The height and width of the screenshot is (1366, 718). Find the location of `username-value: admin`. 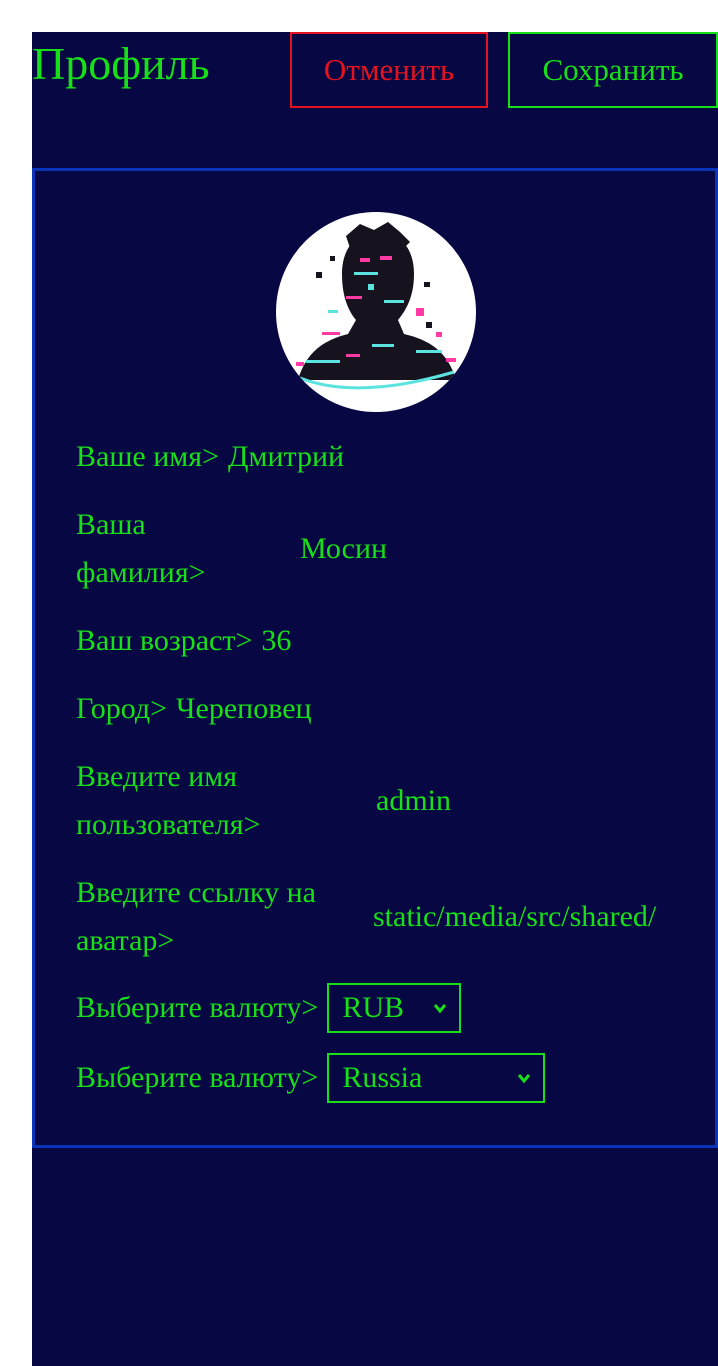

username-value: admin is located at coordinates (413, 801).